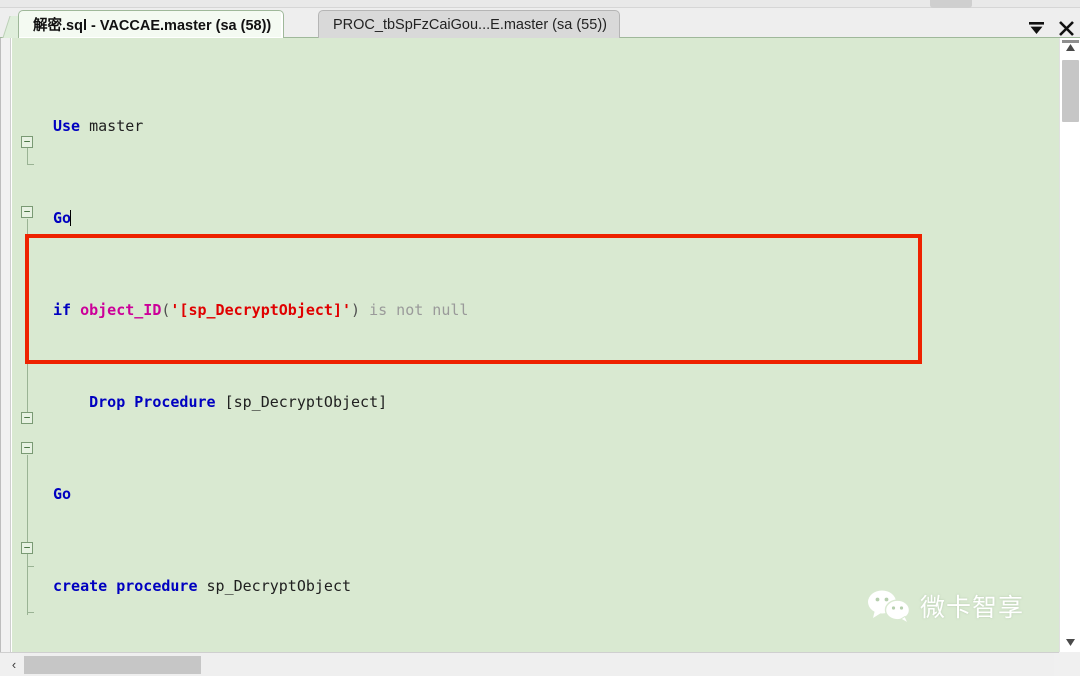 The image size is (1080, 676). What do you see at coordinates (1051, 28) in the screenshot?
I see `tab-bar-controls` at bounding box center [1051, 28].